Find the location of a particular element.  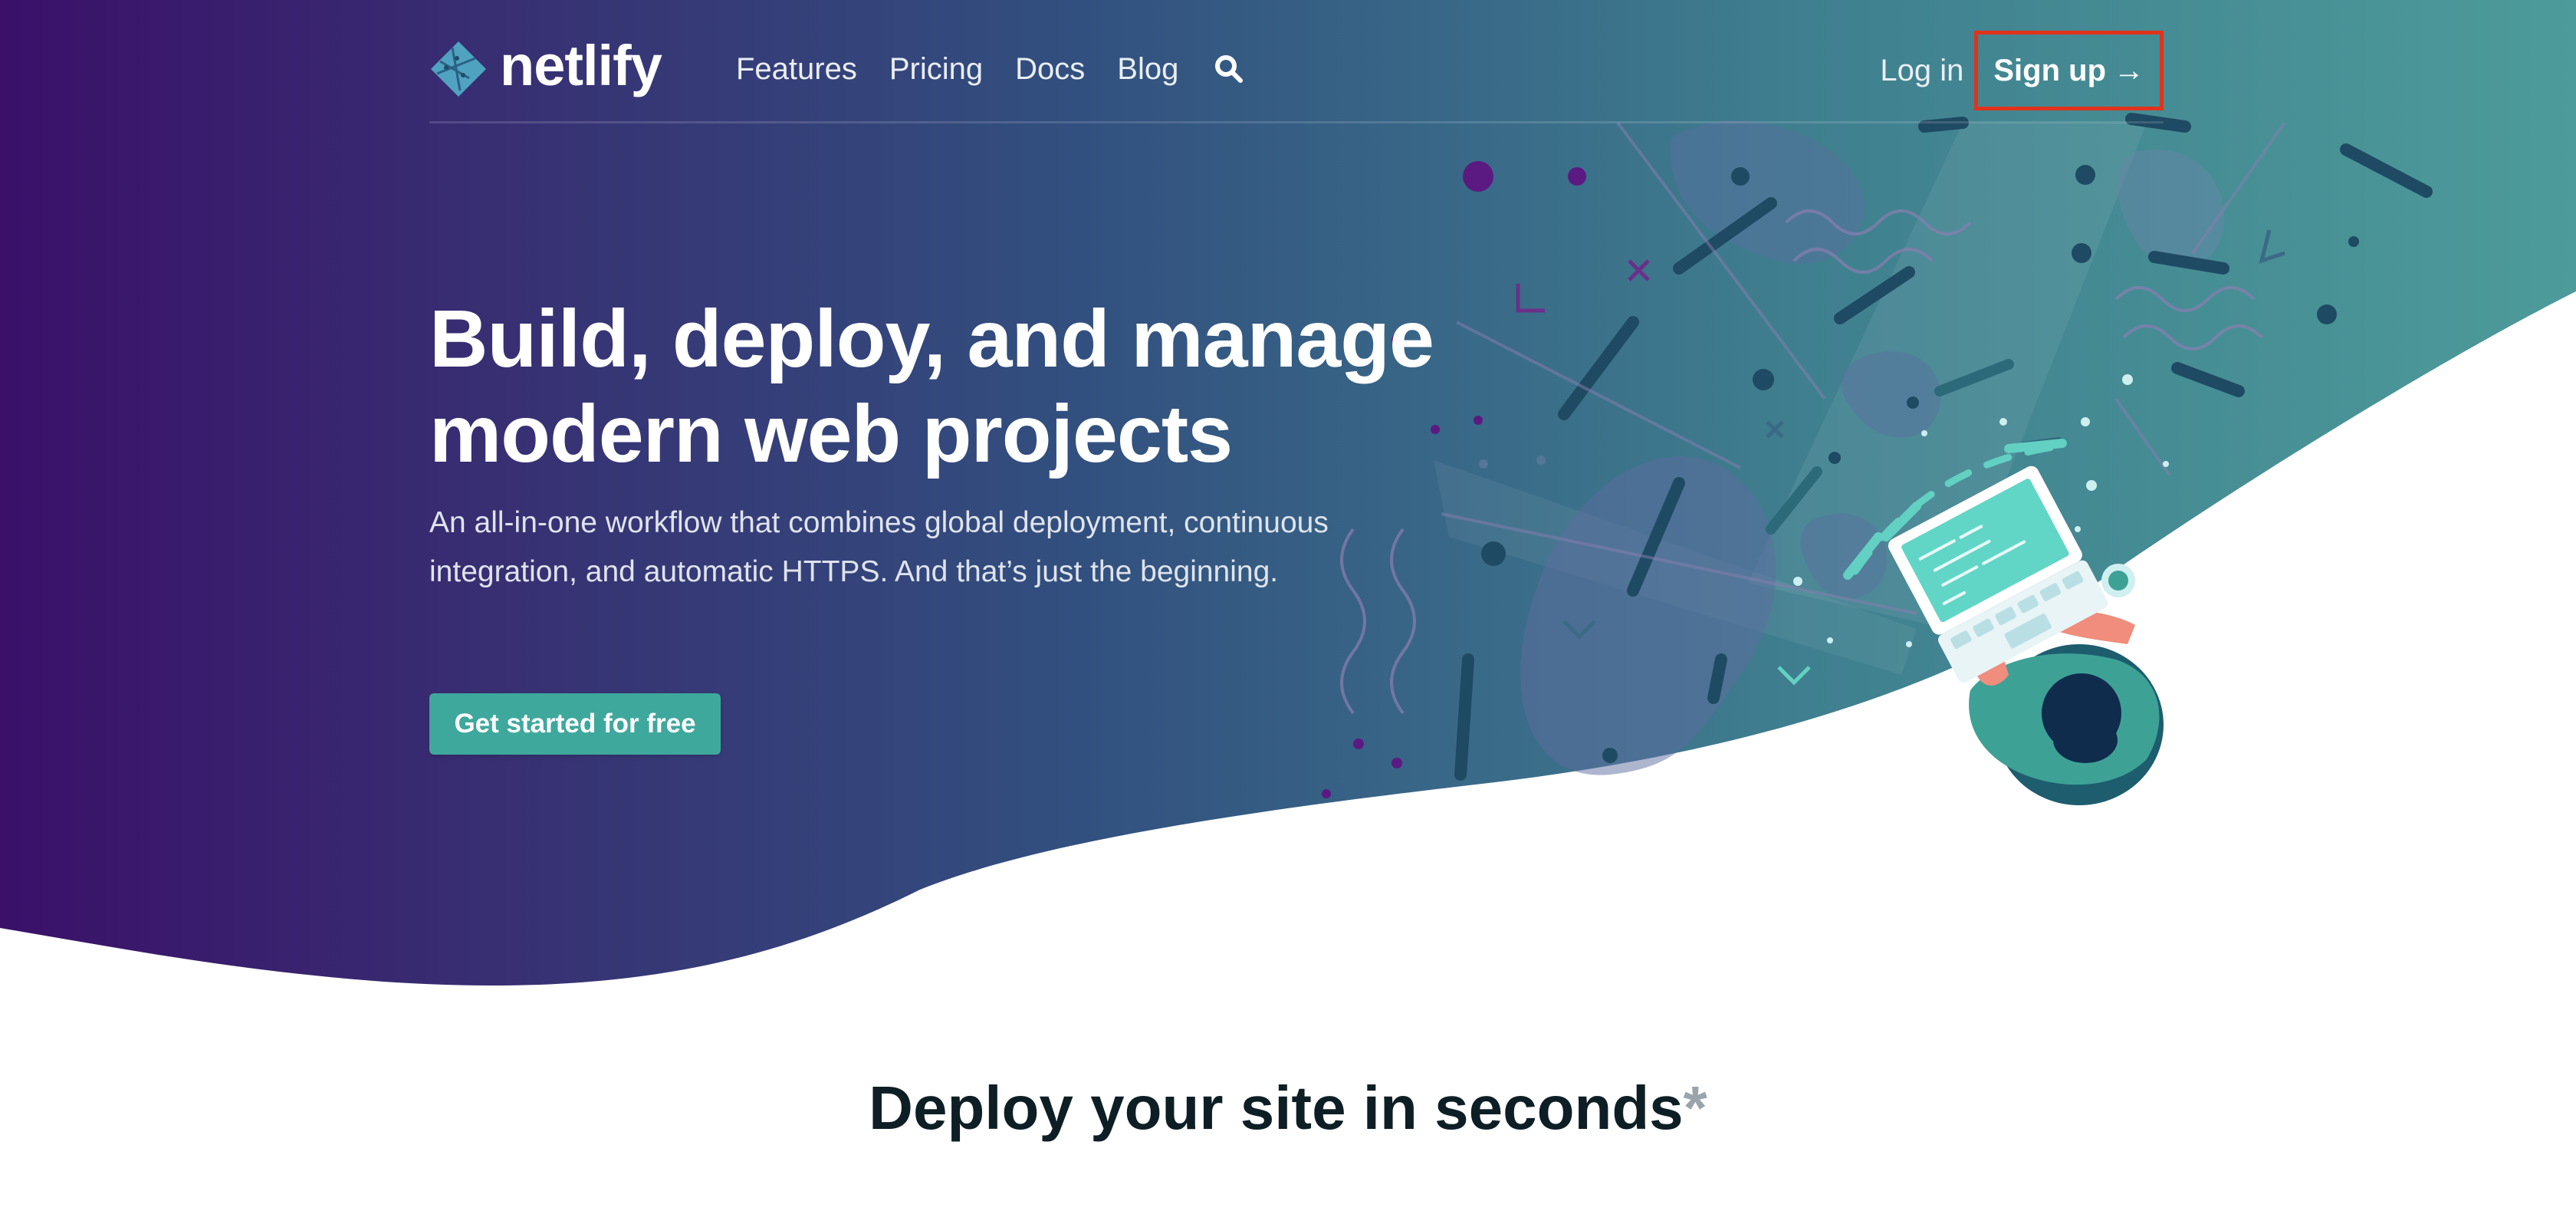

account-actions: Log in Sign up → is located at coordinates (2022, 70).